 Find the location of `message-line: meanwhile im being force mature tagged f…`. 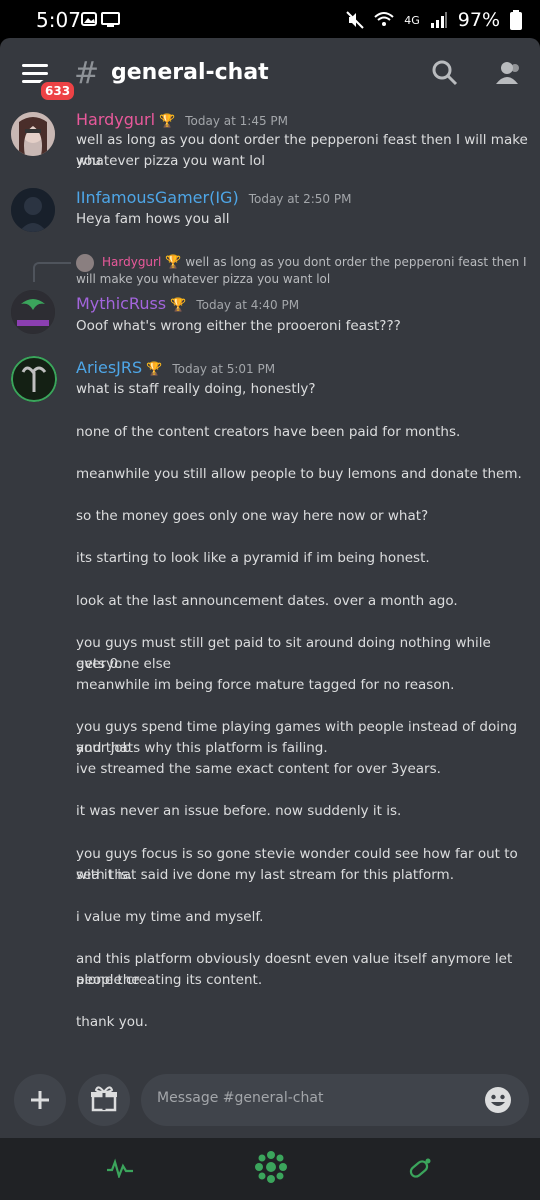

message-line: meanwhile im being force mature tagged f… is located at coordinates (265, 685).